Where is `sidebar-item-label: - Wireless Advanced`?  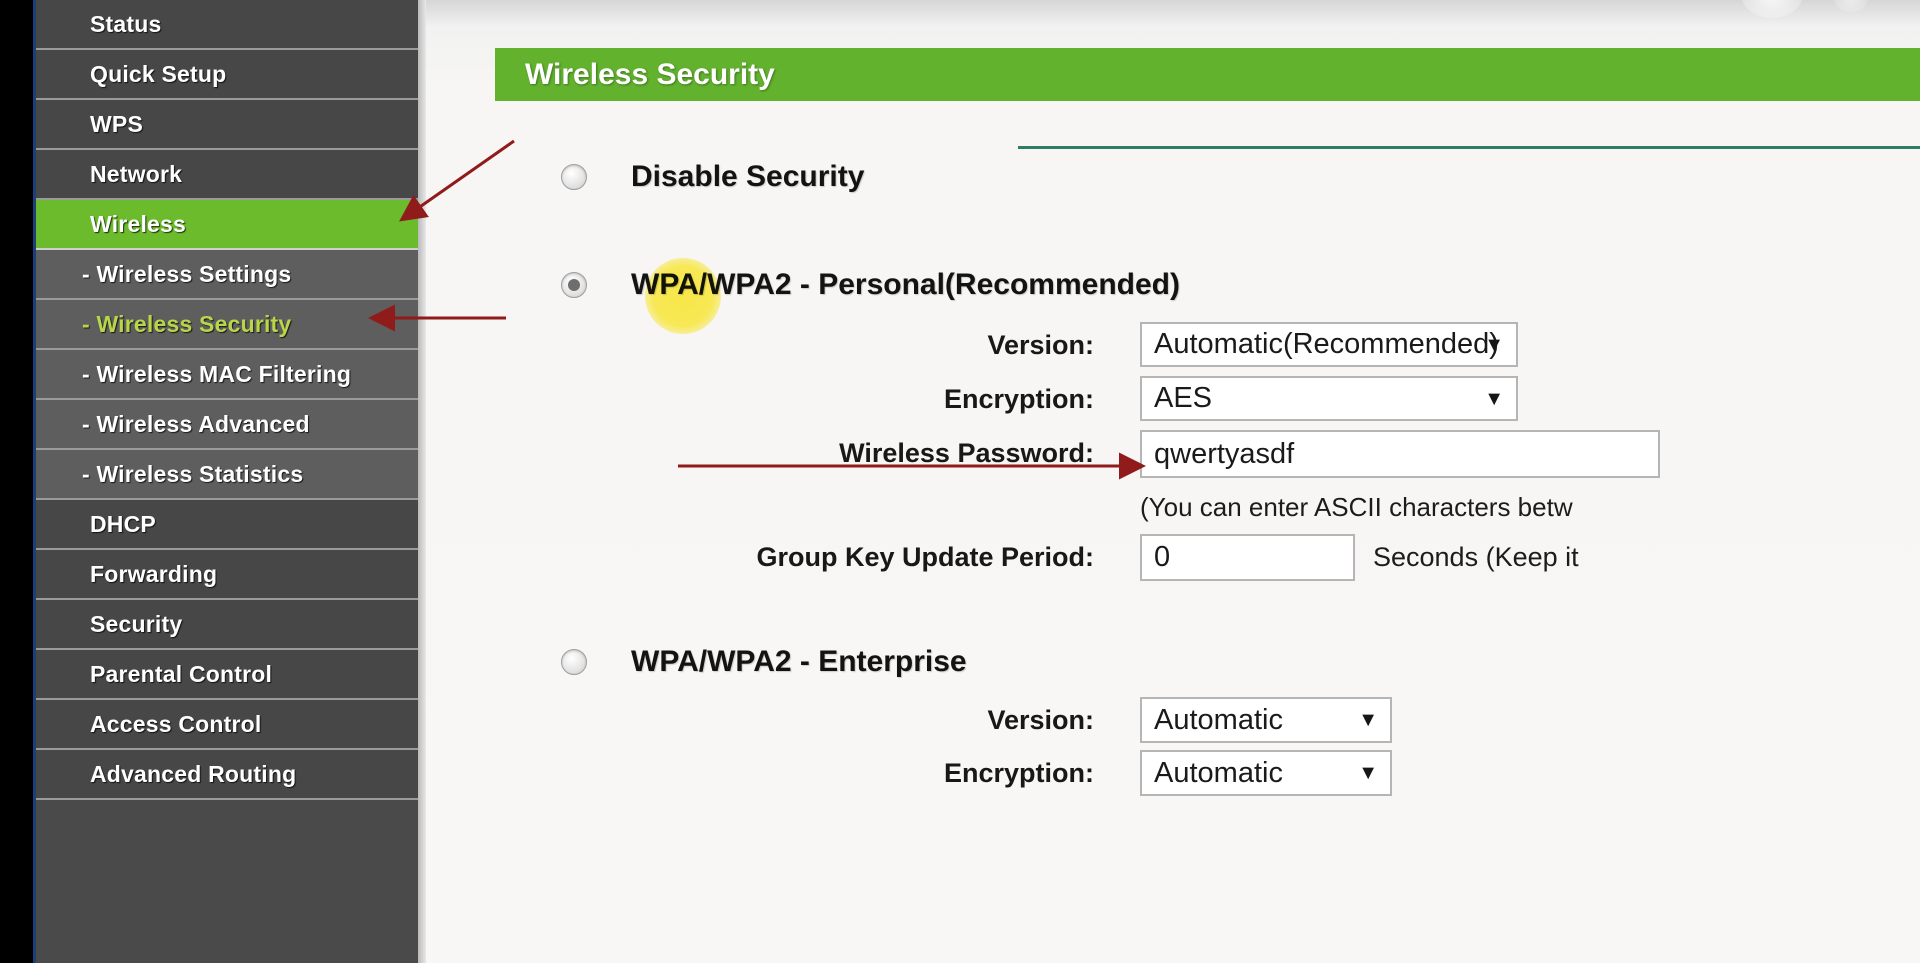 sidebar-item-label: - Wireless Advanced is located at coordinates (196, 423).